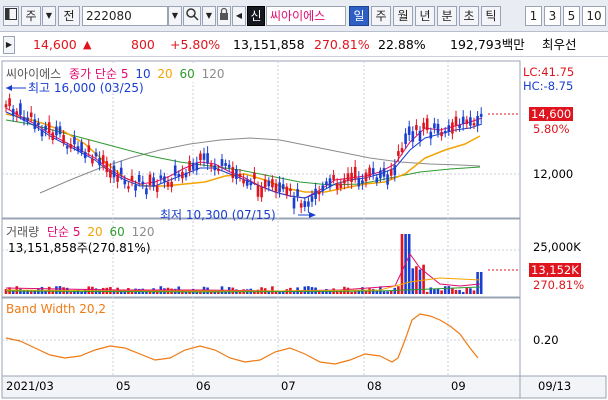  I want to click on volume-axis-25000k: 25,000K, so click(557, 247).